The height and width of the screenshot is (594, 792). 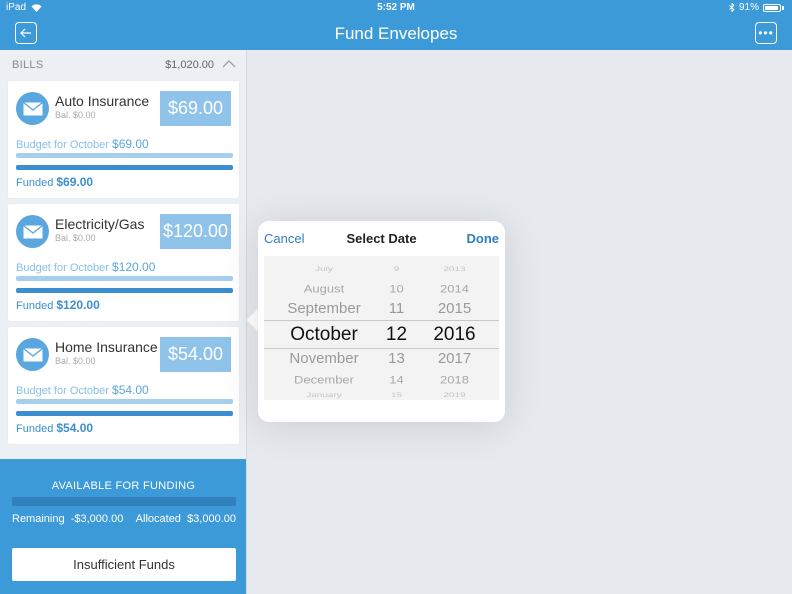 I want to click on picker-option: 9, so click(x=396, y=269).